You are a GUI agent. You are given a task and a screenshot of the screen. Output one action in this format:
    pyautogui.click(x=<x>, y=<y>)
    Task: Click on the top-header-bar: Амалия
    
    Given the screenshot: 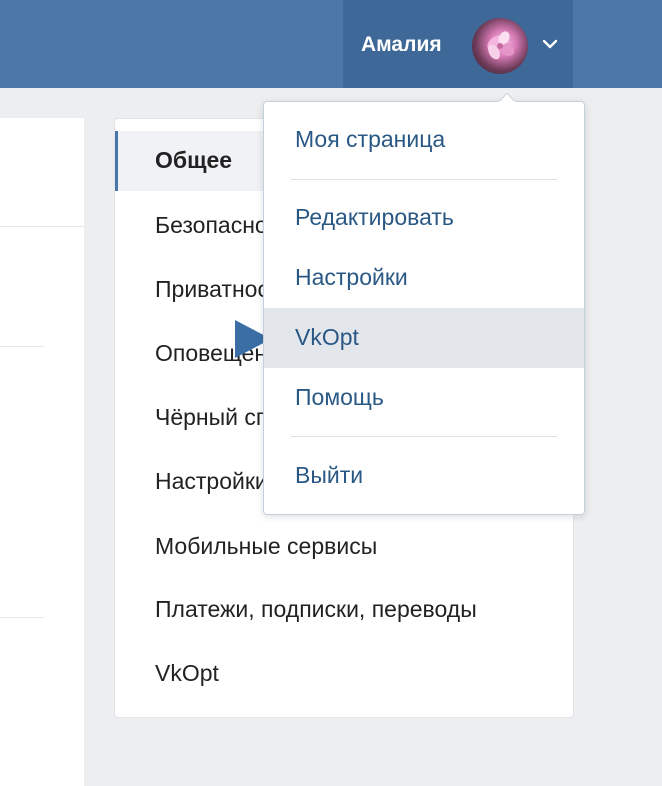 What is the action you would take?
    pyautogui.click(x=331, y=44)
    